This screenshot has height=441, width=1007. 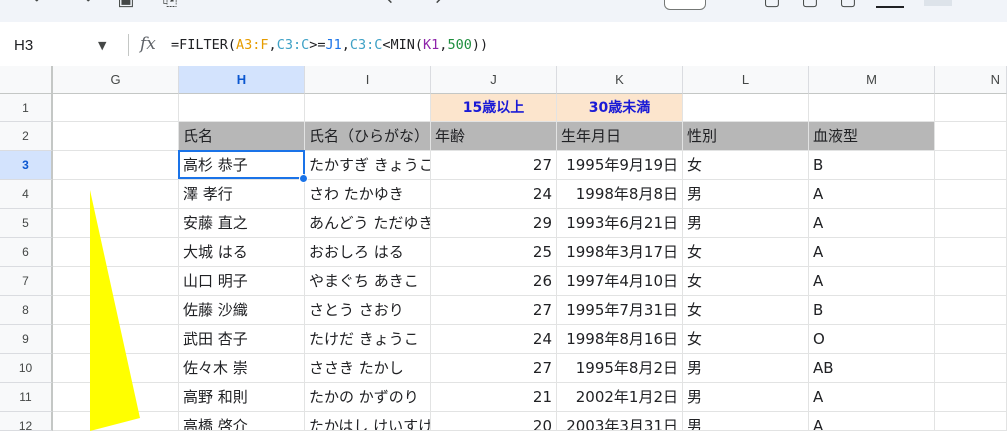 I want to click on table-cell: さとう さおり, so click(x=368, y=310).